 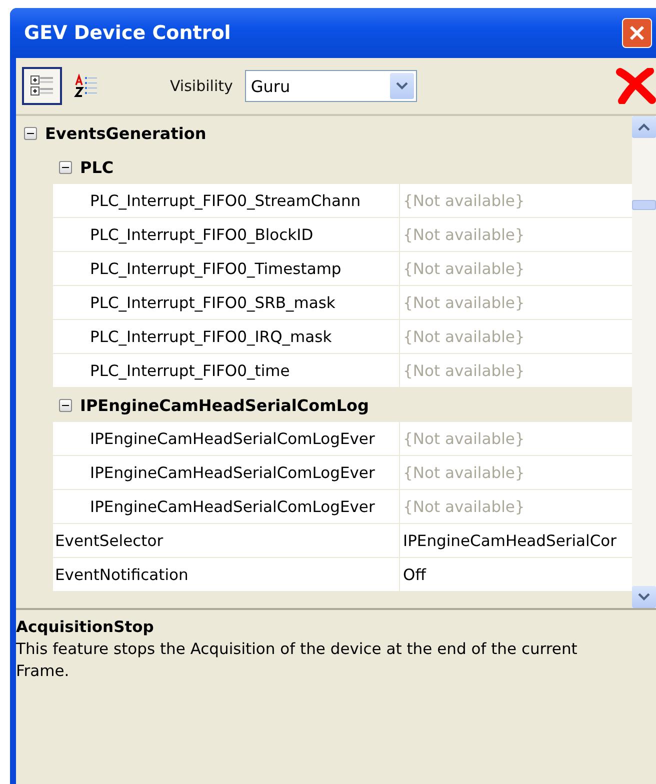 I want to click on property-name: EventNotification, so click(x=226, y=574).